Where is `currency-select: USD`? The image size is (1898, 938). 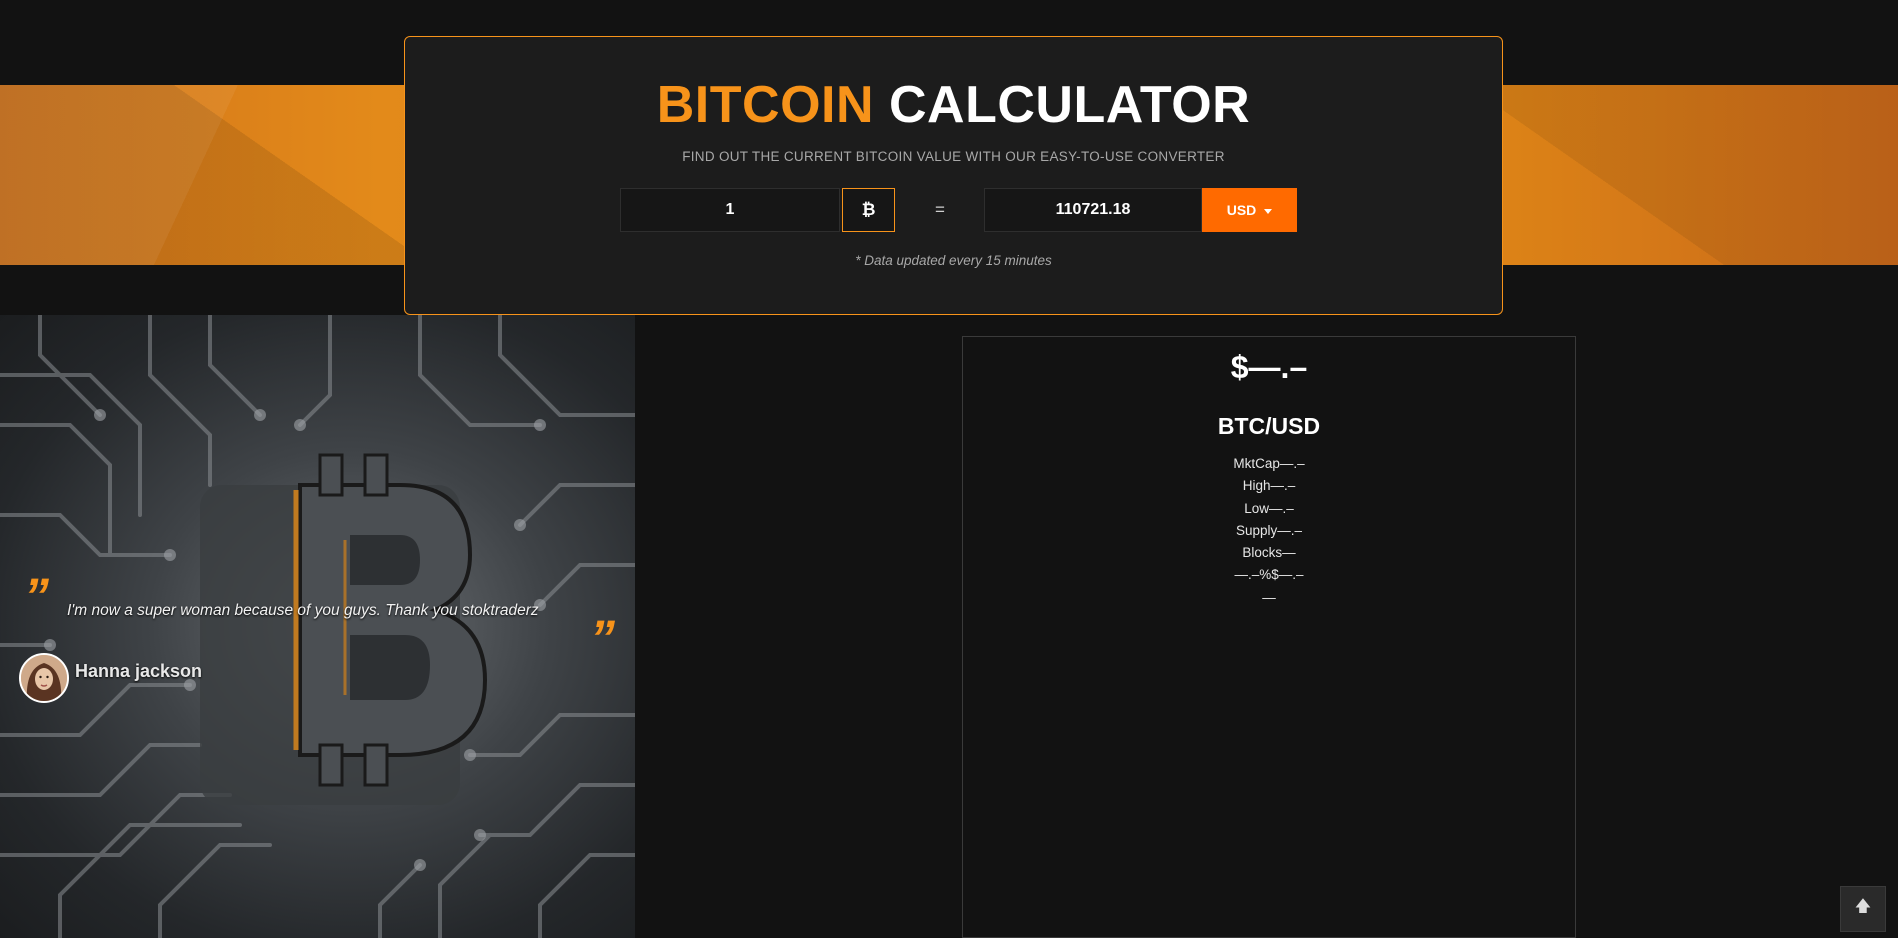
currency-select: USD is located at coordinates (1249, 210).